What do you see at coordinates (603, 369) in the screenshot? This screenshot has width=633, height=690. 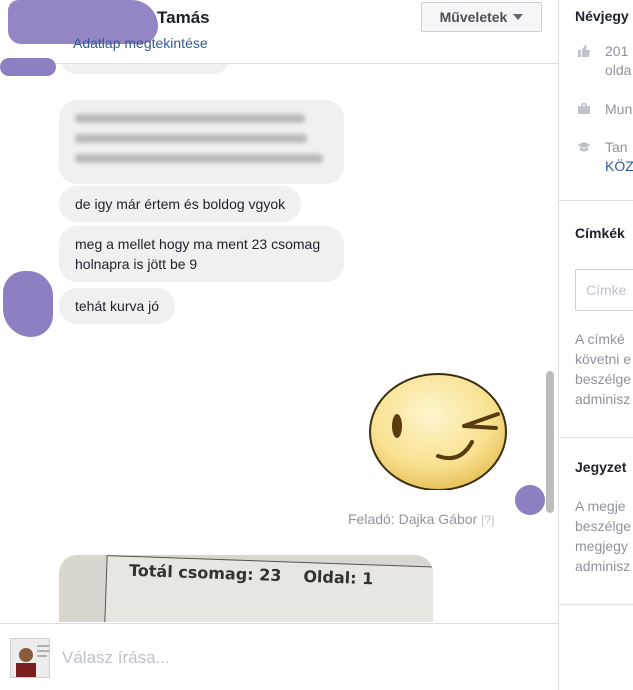 I see `labels-description: A címké követni e beszélge adminisz` at bounding box center [603, 369].